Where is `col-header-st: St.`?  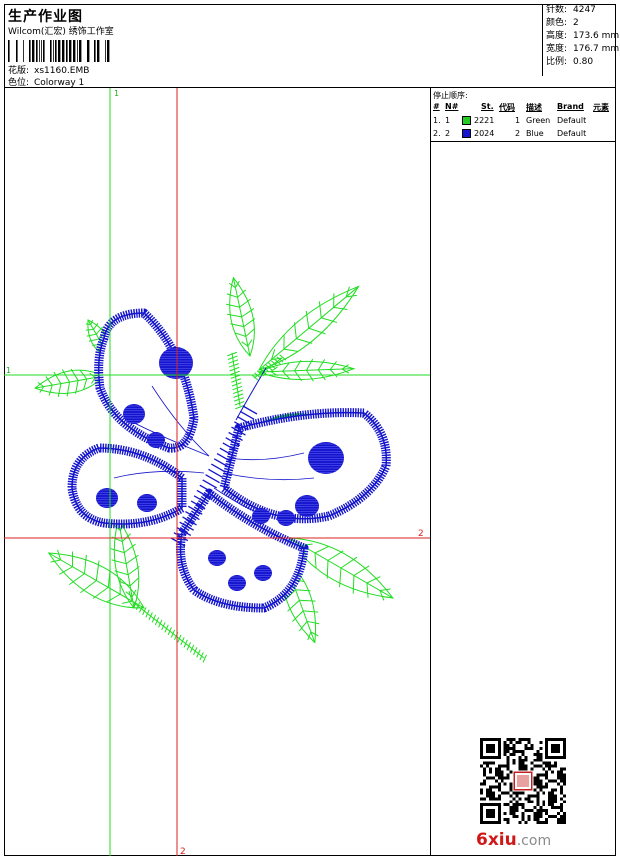 col-header-st: St. is located at coordinates (487, 106).